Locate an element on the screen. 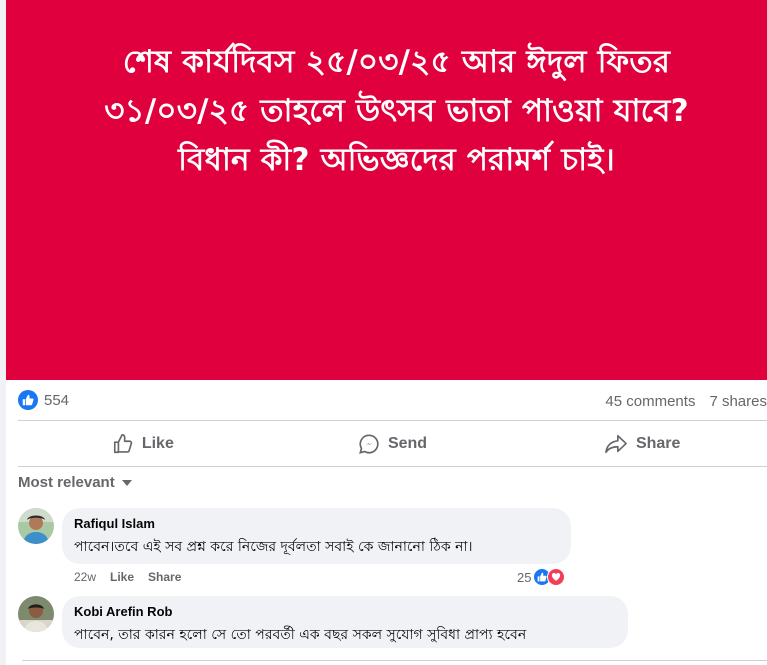 The image size is (767, 665). post-actions: Like Send Share is located at coordinates (392, 444).